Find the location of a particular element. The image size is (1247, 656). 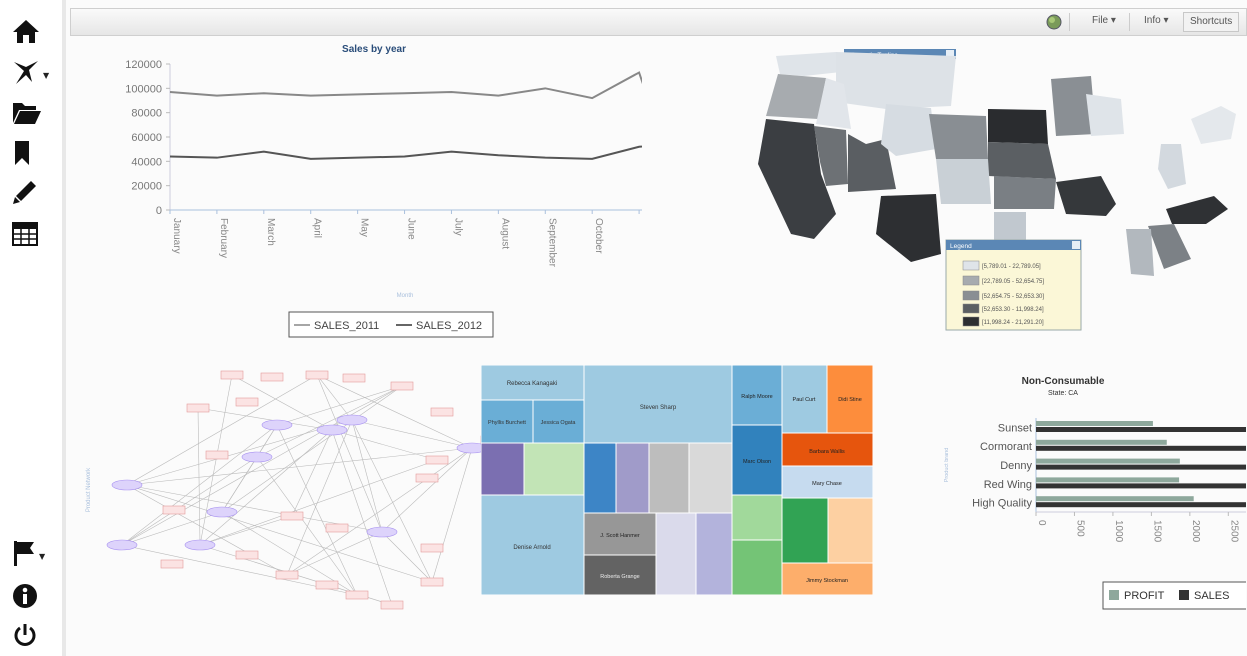

shortcuts-button: Shortcuts is located at coordinates (1211, 22).